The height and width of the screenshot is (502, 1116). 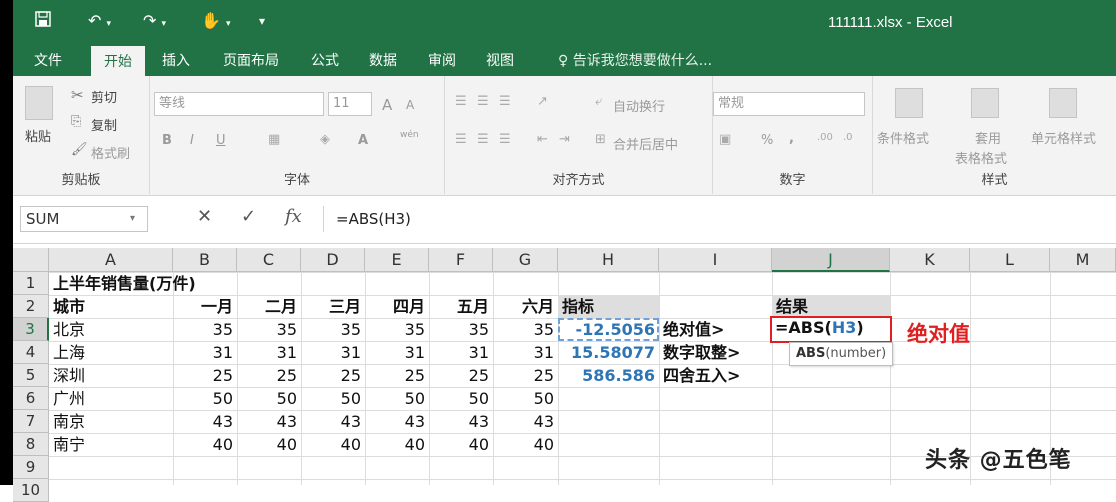 What do you see at coordinates (791, 138) in the screenshot?
I see `comma-button: ,` at bounding box center [791, 138].